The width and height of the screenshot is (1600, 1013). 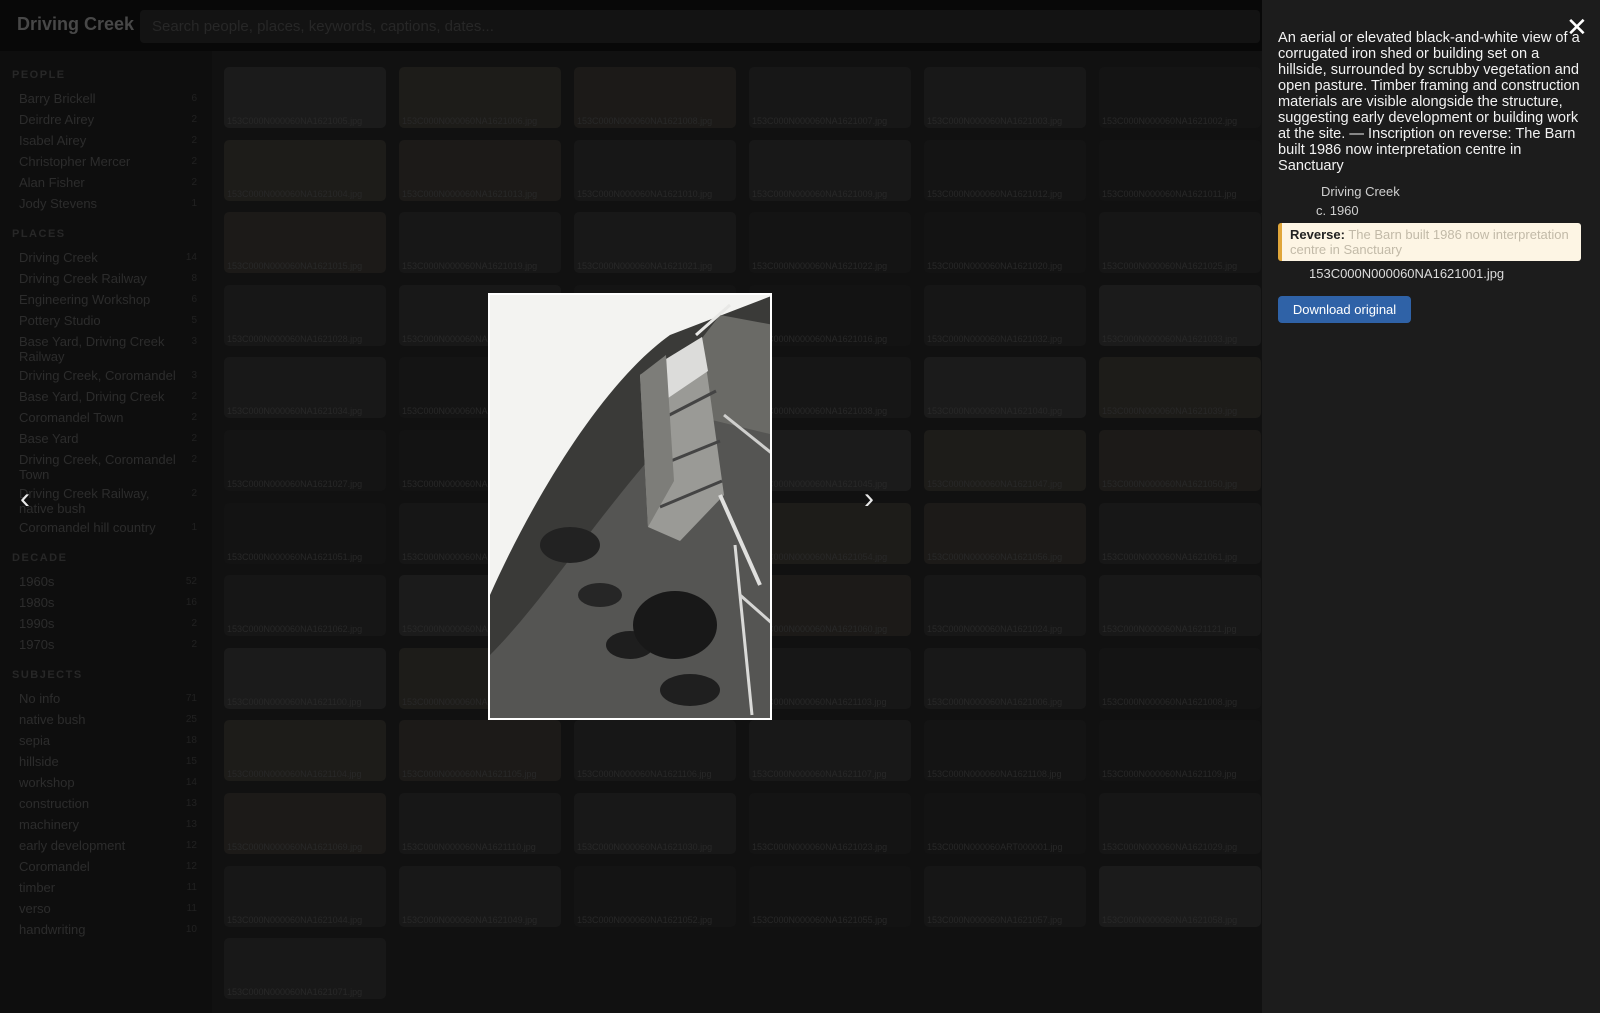 What do you see at coordinates (1337, 210) in the screenshot?
I see `photo-date: c. 1960` at bounding box center [1337, 210].